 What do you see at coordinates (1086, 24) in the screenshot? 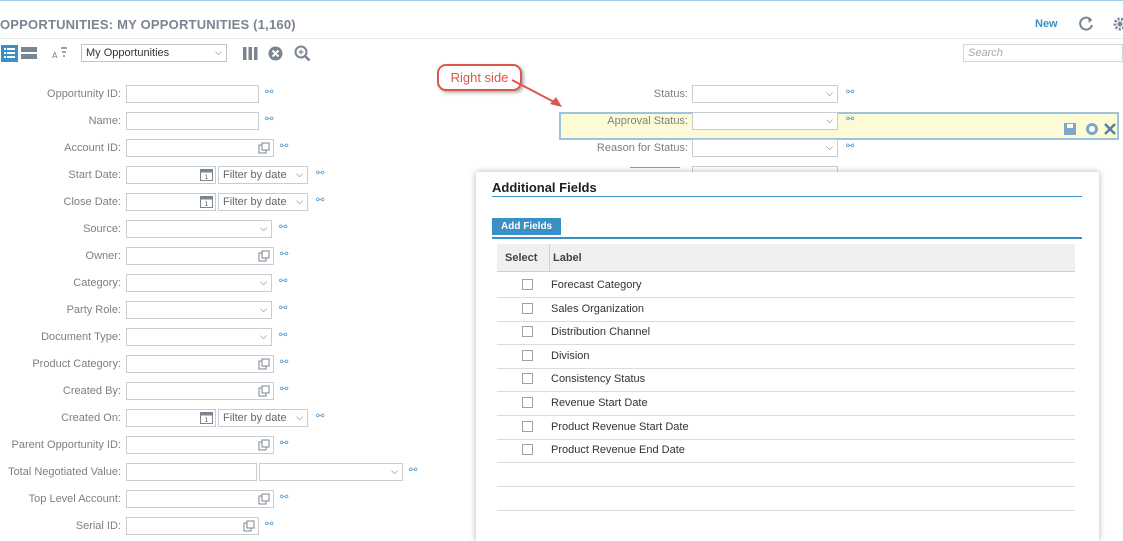
I see `refresh-icon` at bounding box center [1086, 24].